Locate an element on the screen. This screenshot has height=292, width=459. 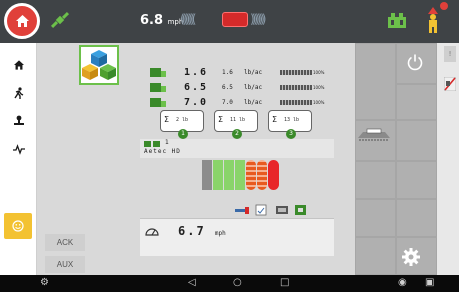
no-entry-icon is located at coordinates (450, 84).